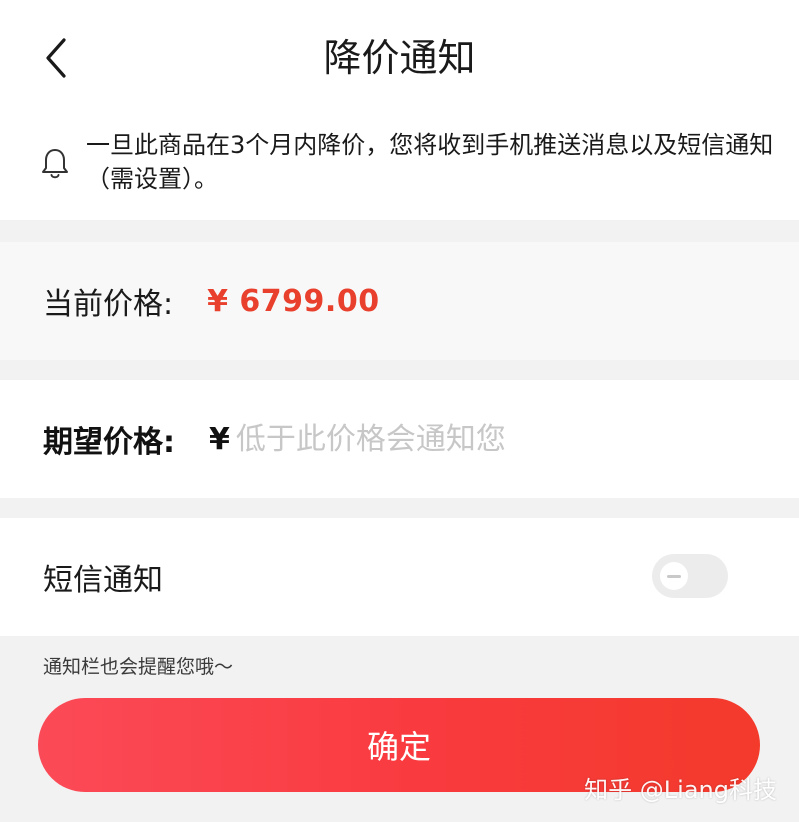 The height and width of the screenshot is (822, 799). Describe the element at coordinates (399, 301) in the screenshot. I see `current-price-row: 当前价格: ¥ 6799.00` at that location.